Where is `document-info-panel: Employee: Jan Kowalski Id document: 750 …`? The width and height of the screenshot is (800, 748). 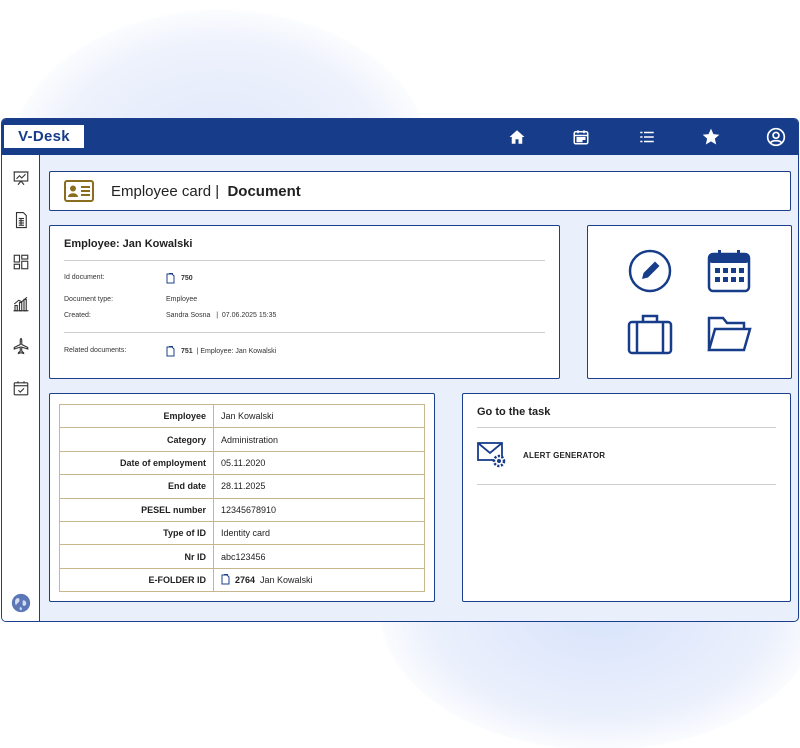
document-info-panel: Employee: Jan Kowalski Id document: 750 … is located at coordinates (304, 302).